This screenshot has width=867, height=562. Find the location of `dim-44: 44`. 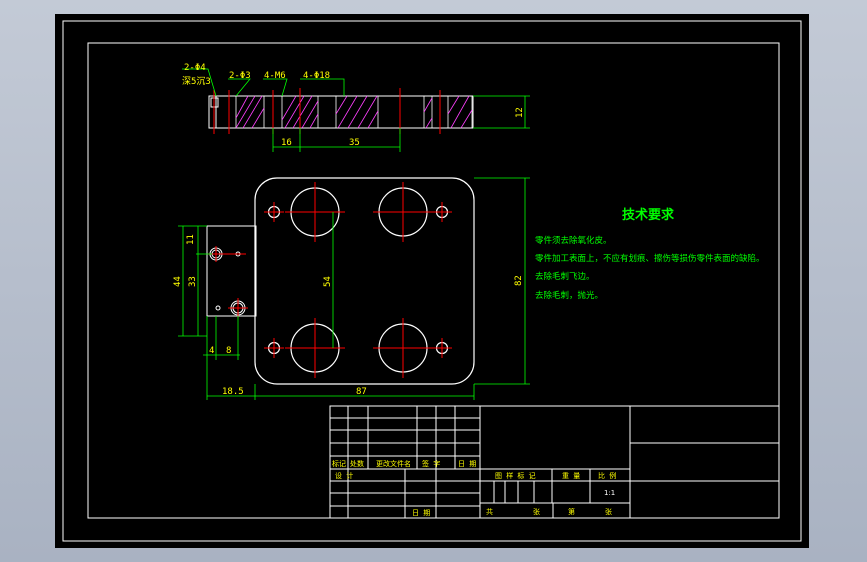

dim-44: 44 is located at coordinates (178, 281).